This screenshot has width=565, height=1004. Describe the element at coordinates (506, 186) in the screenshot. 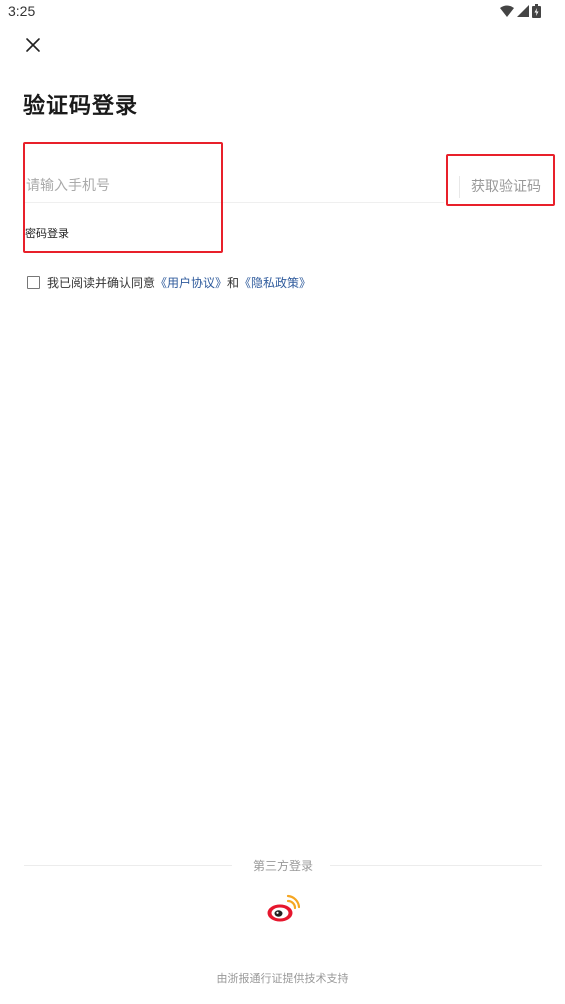

I see `get-code-button: 获取验证码` at that location.